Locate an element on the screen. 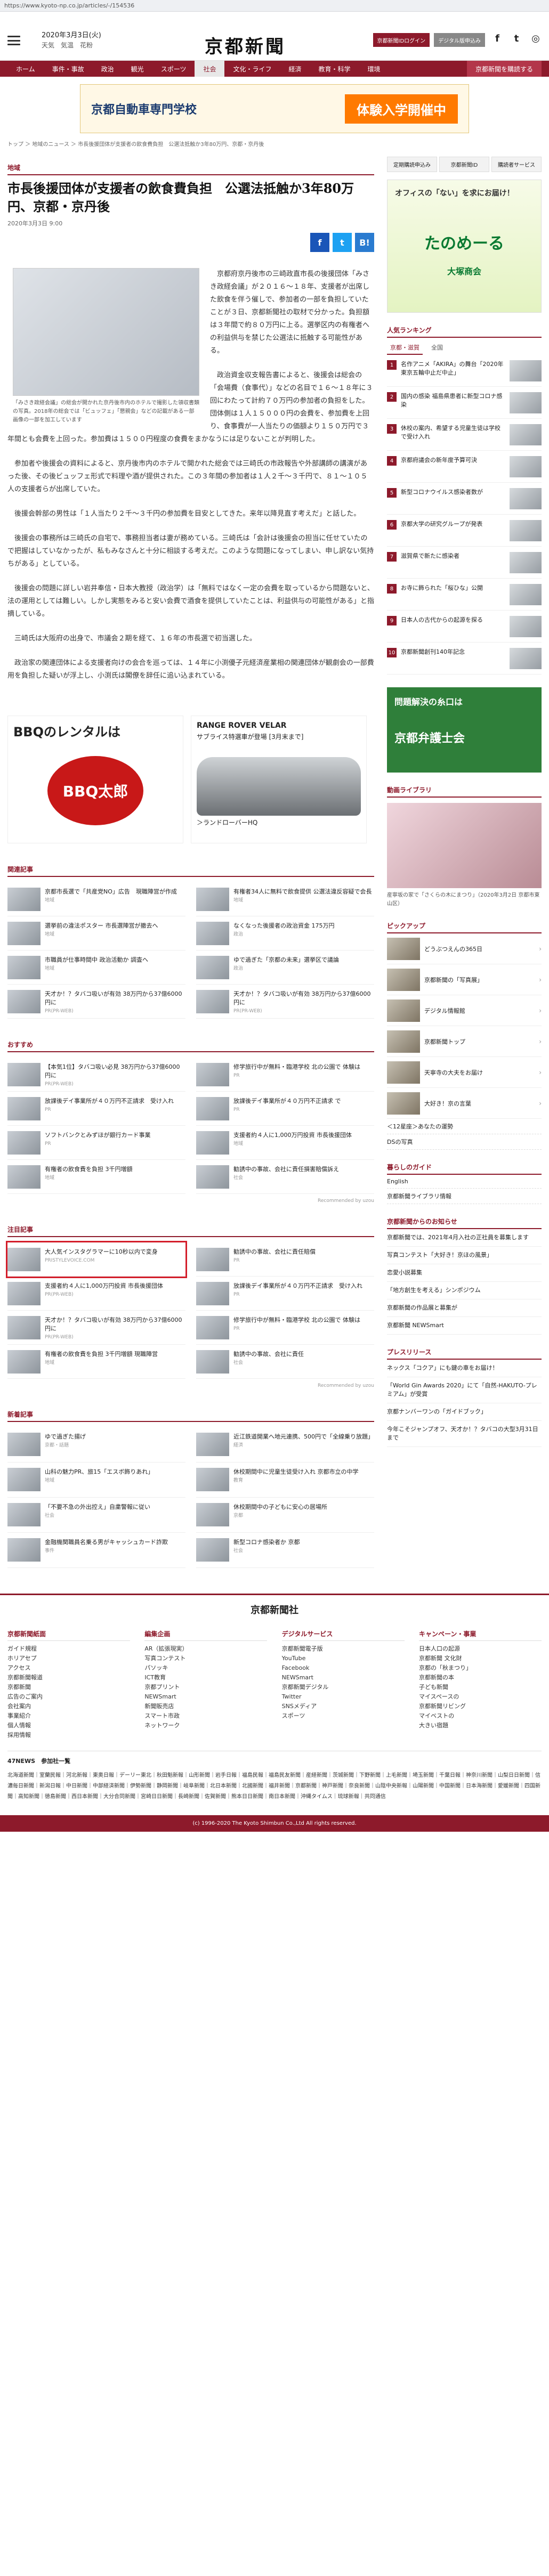  footer-link: ホリアセプ is located at coordinates (68, 1658).